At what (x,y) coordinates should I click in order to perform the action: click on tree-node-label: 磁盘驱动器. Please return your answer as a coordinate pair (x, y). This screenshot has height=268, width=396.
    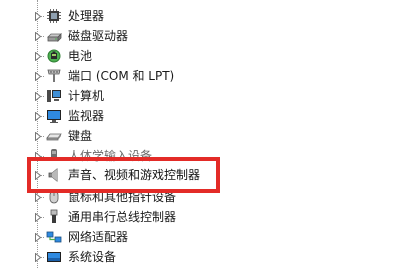
    Looking at the image, I should click on (98, 36).